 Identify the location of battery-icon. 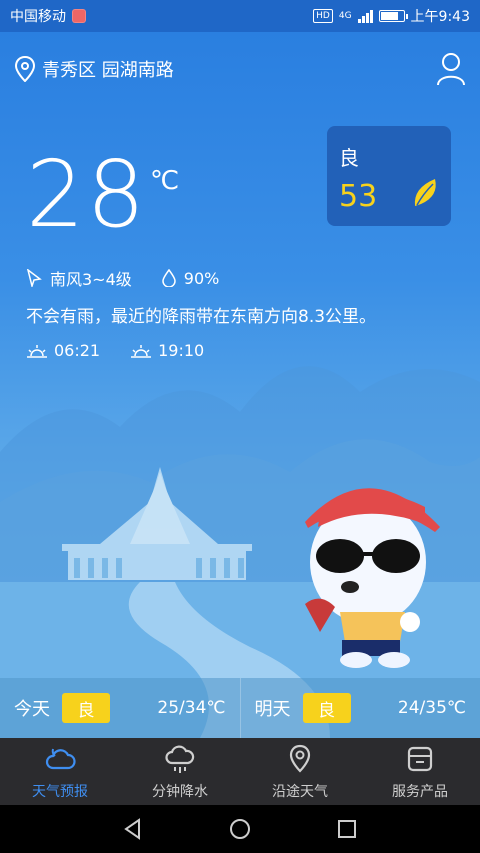
(393, 16).